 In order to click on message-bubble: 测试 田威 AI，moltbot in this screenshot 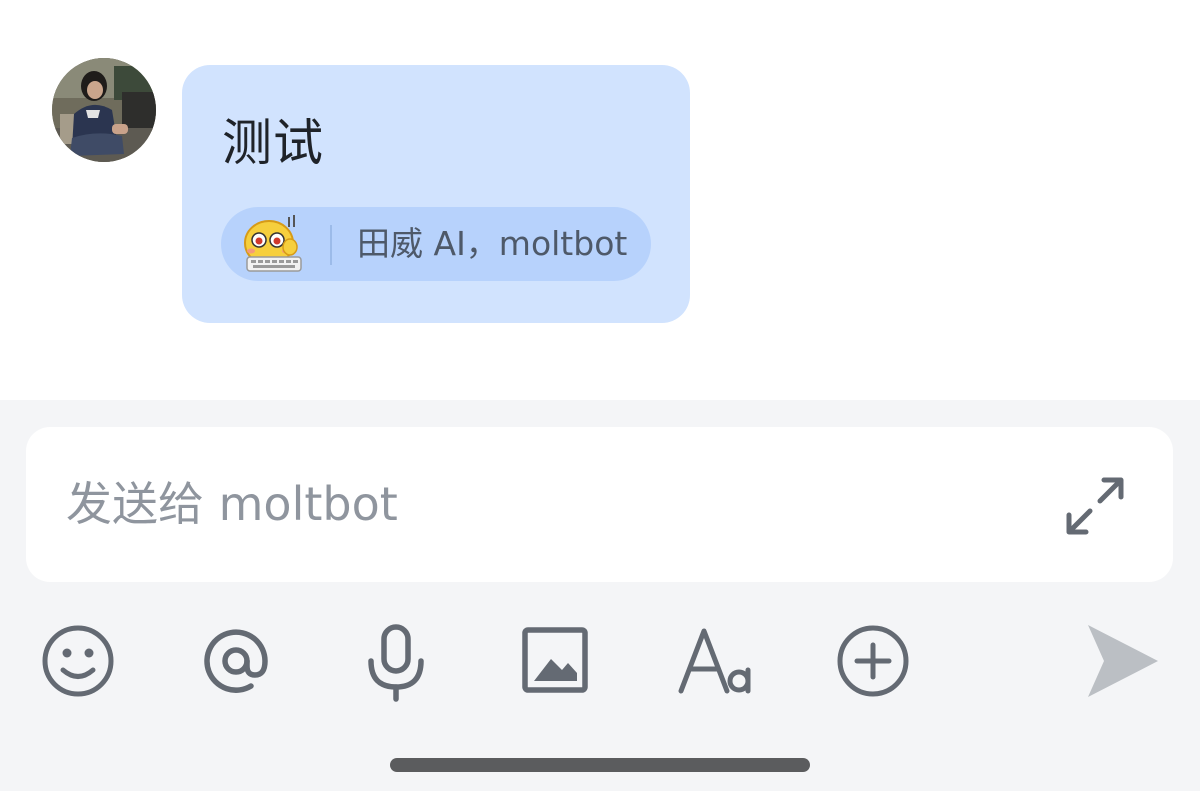, I will do `click(436, 194)`.